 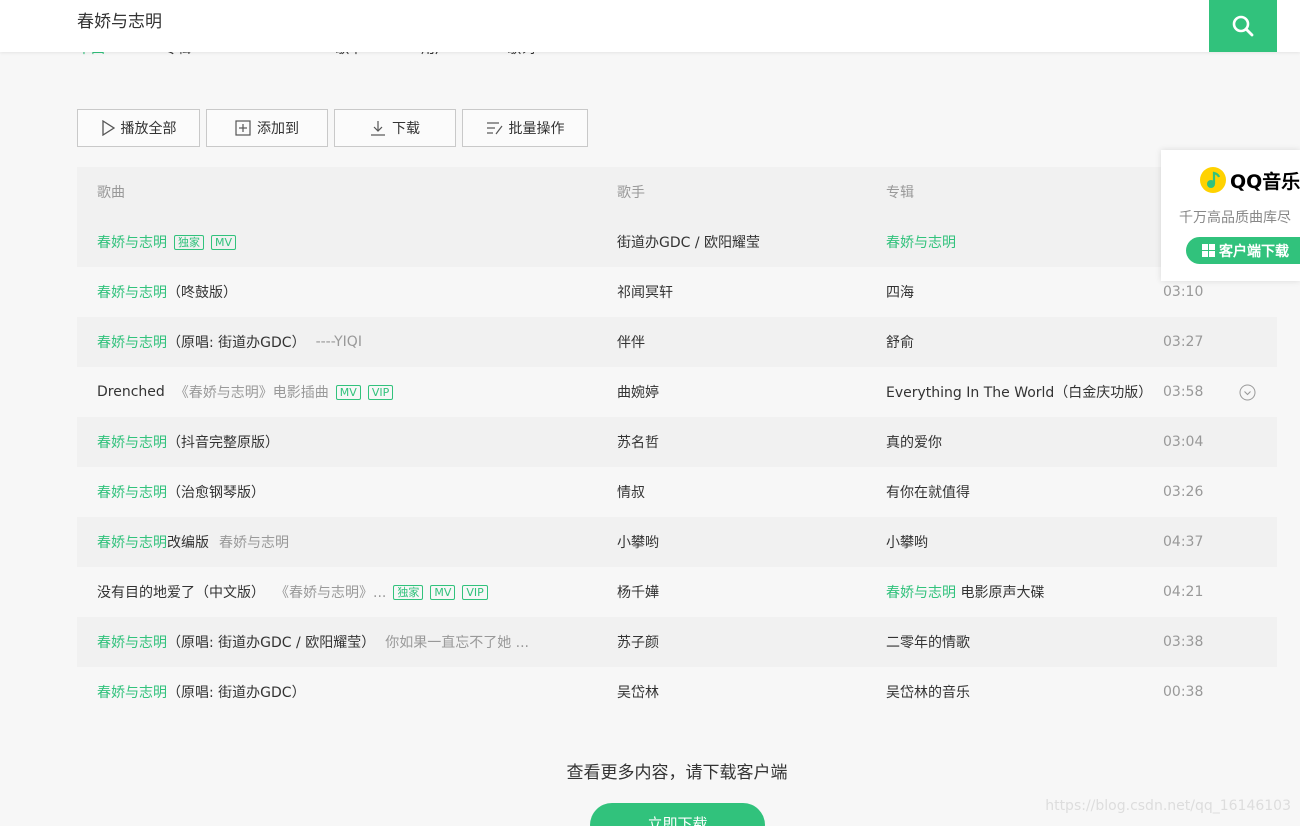 What do you see at coordinates (332, 128) in the screenshot?
I see `toolbar: 播放全部 添加到 下载 批量操作` at bounding box center [332, 128].